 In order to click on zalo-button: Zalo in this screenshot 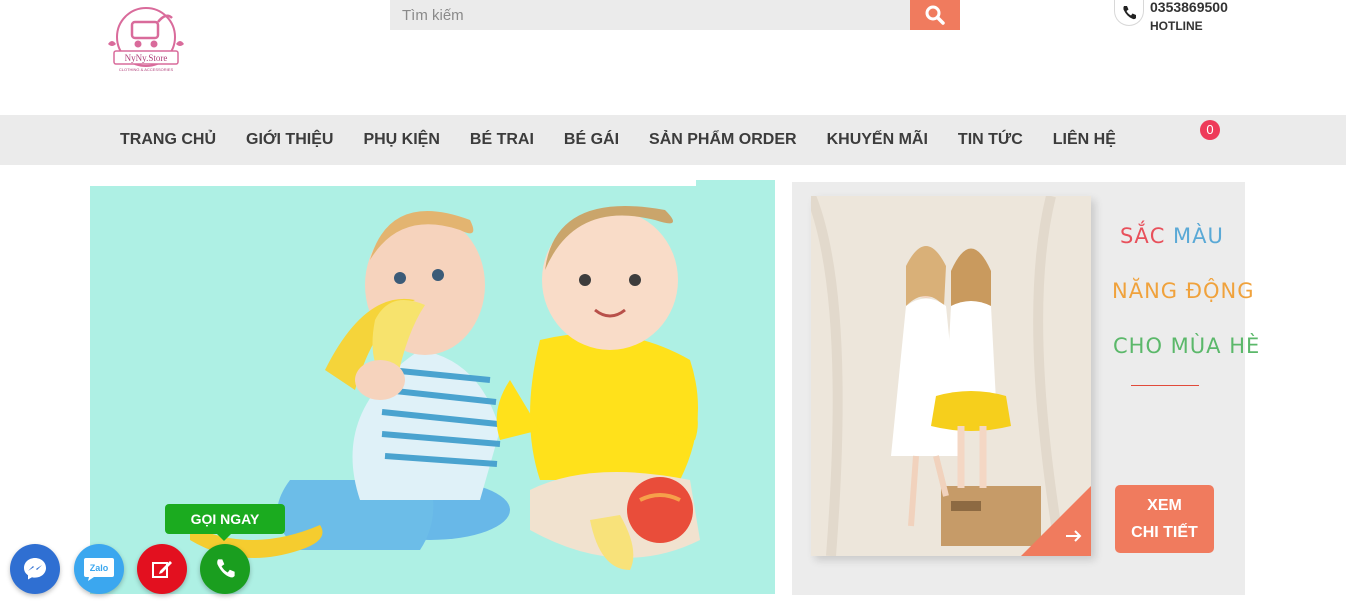, I will do `click(99, 569)`.